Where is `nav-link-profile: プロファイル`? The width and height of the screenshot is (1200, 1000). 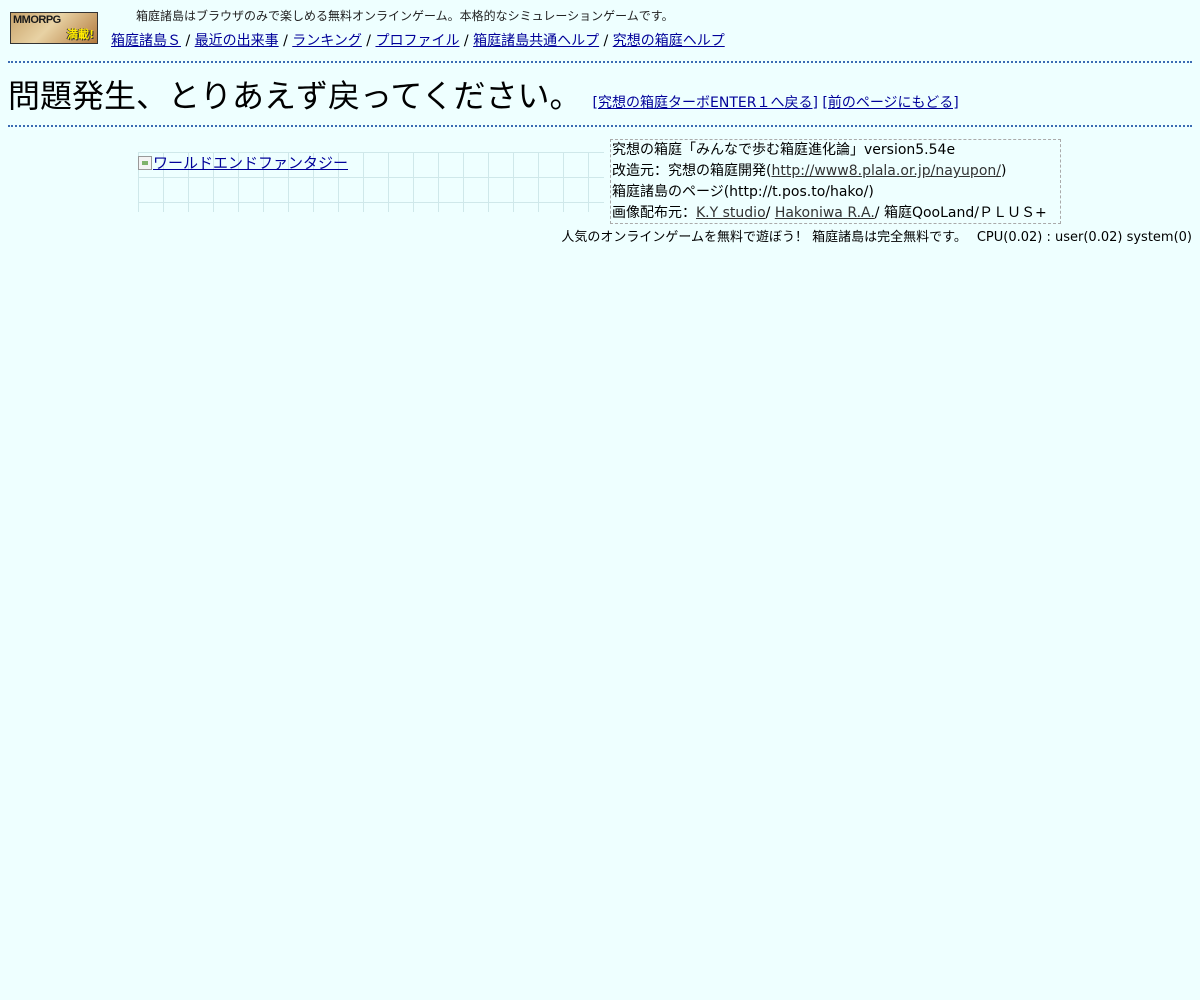 nav-link-profile: プロファイル is located at coordinates (417, 41).